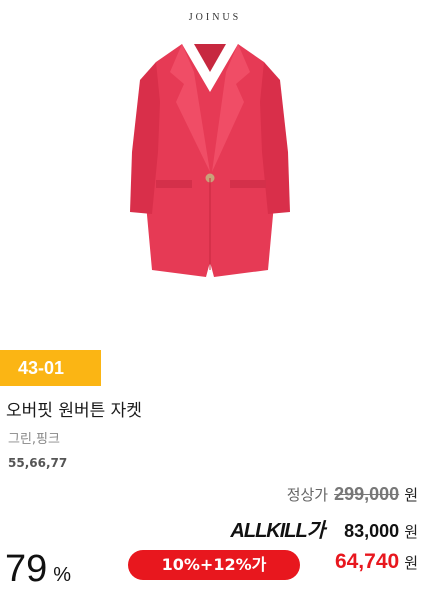 This screenshot has width=430, height=600. I want to click on allkill-price: 83,000, so click(372, 531).